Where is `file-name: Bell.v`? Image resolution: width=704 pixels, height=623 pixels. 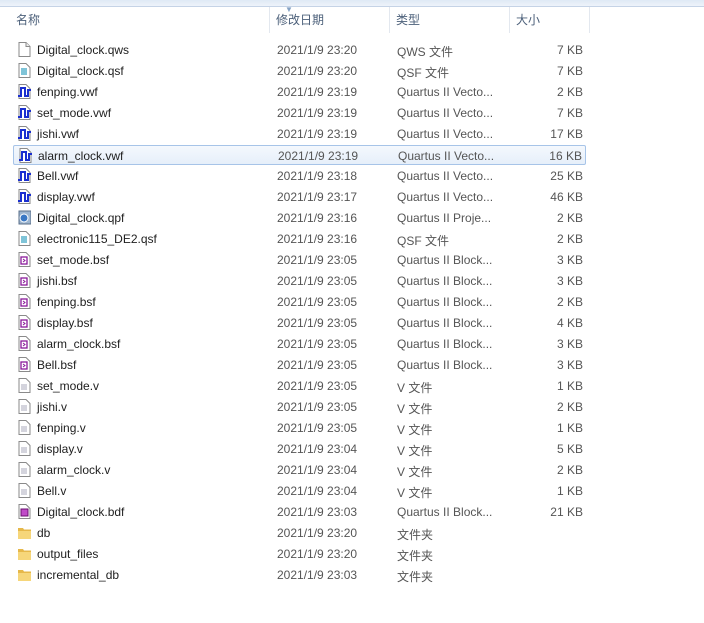 file-name: Bell.v is located at coordinates (52, 491).